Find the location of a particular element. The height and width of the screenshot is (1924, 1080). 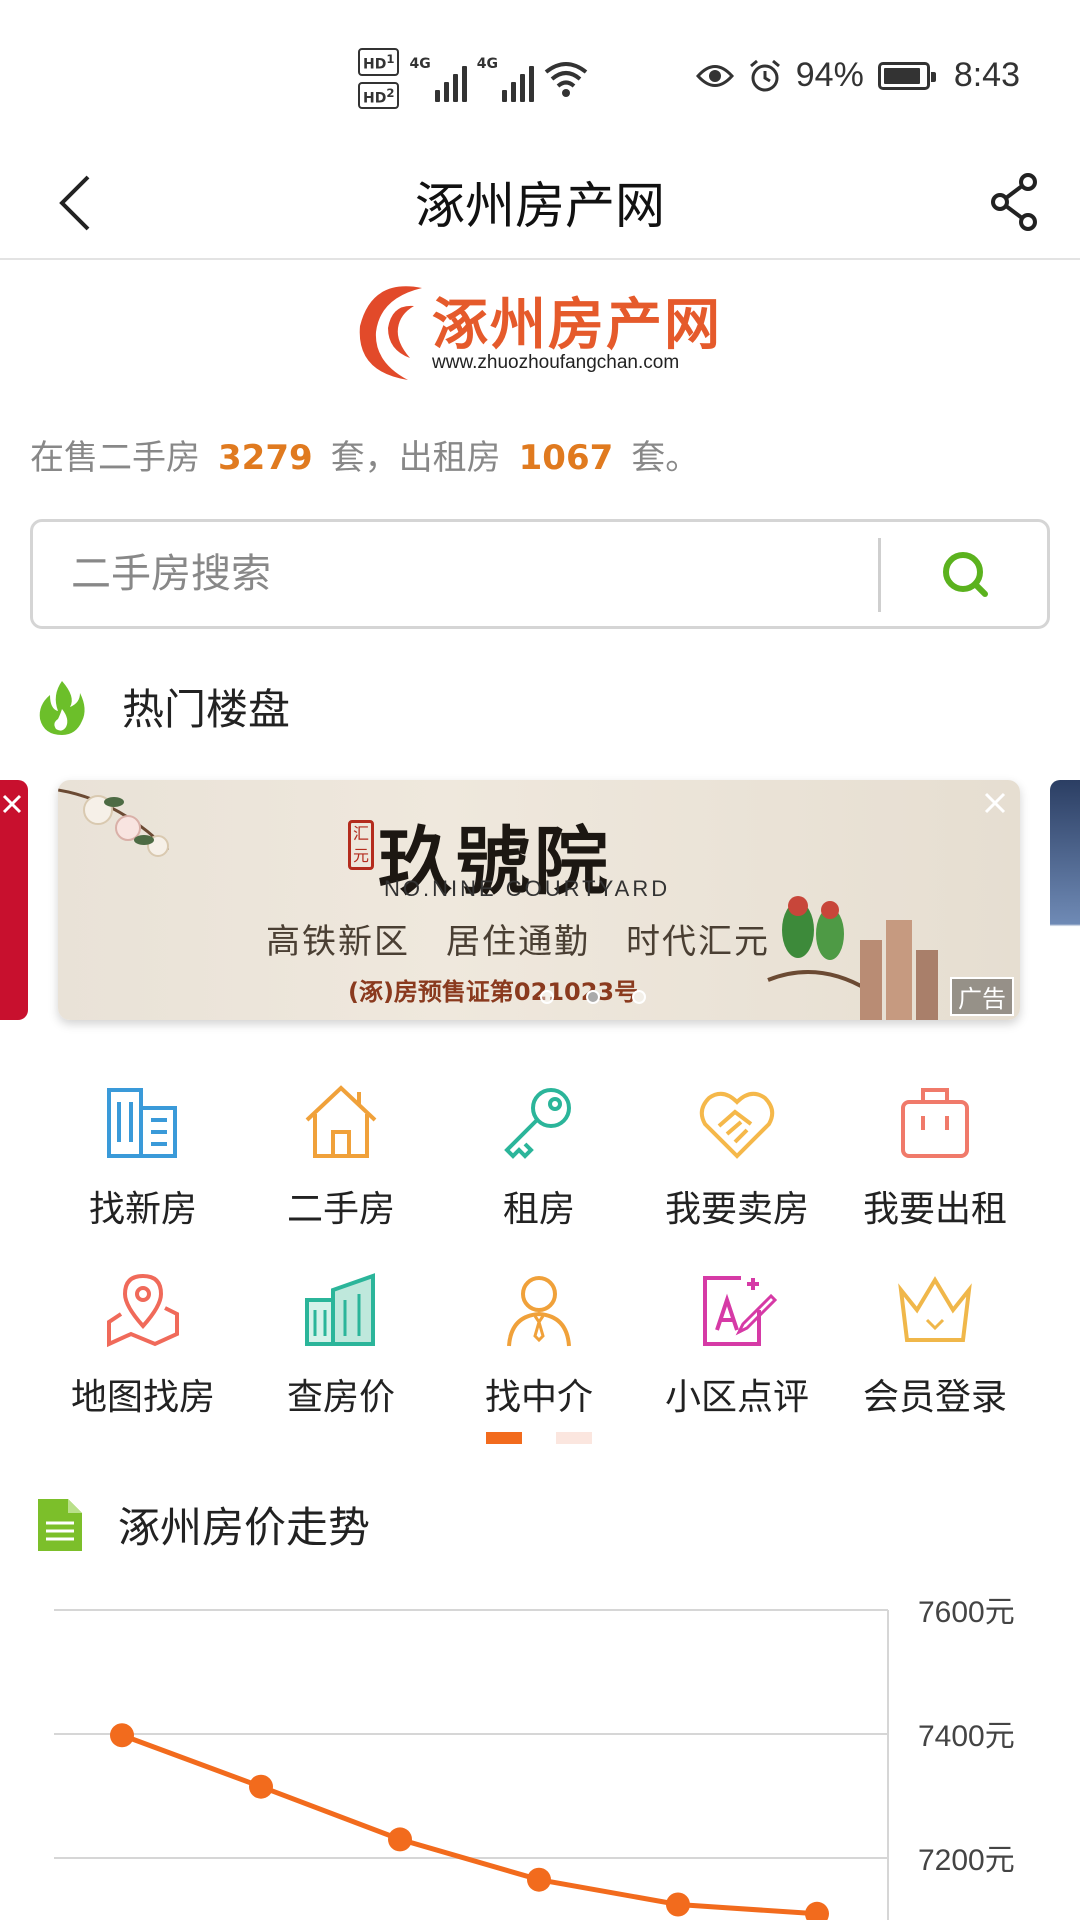

search-input is located at coordinates (461, 574).